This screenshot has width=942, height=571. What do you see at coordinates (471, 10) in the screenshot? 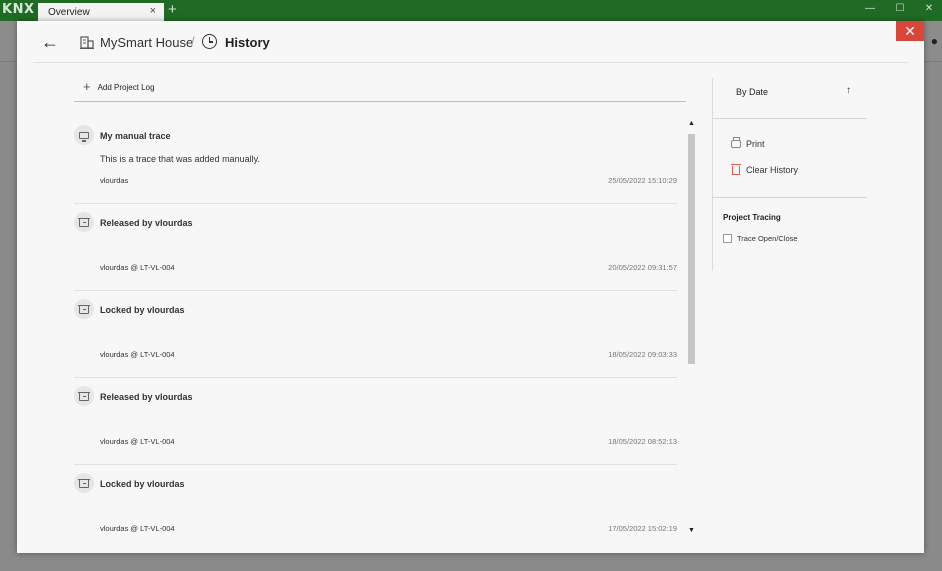
I see `title-bar: KNX Overview × + — ☐ ✕` at bounding box center [471, 10].